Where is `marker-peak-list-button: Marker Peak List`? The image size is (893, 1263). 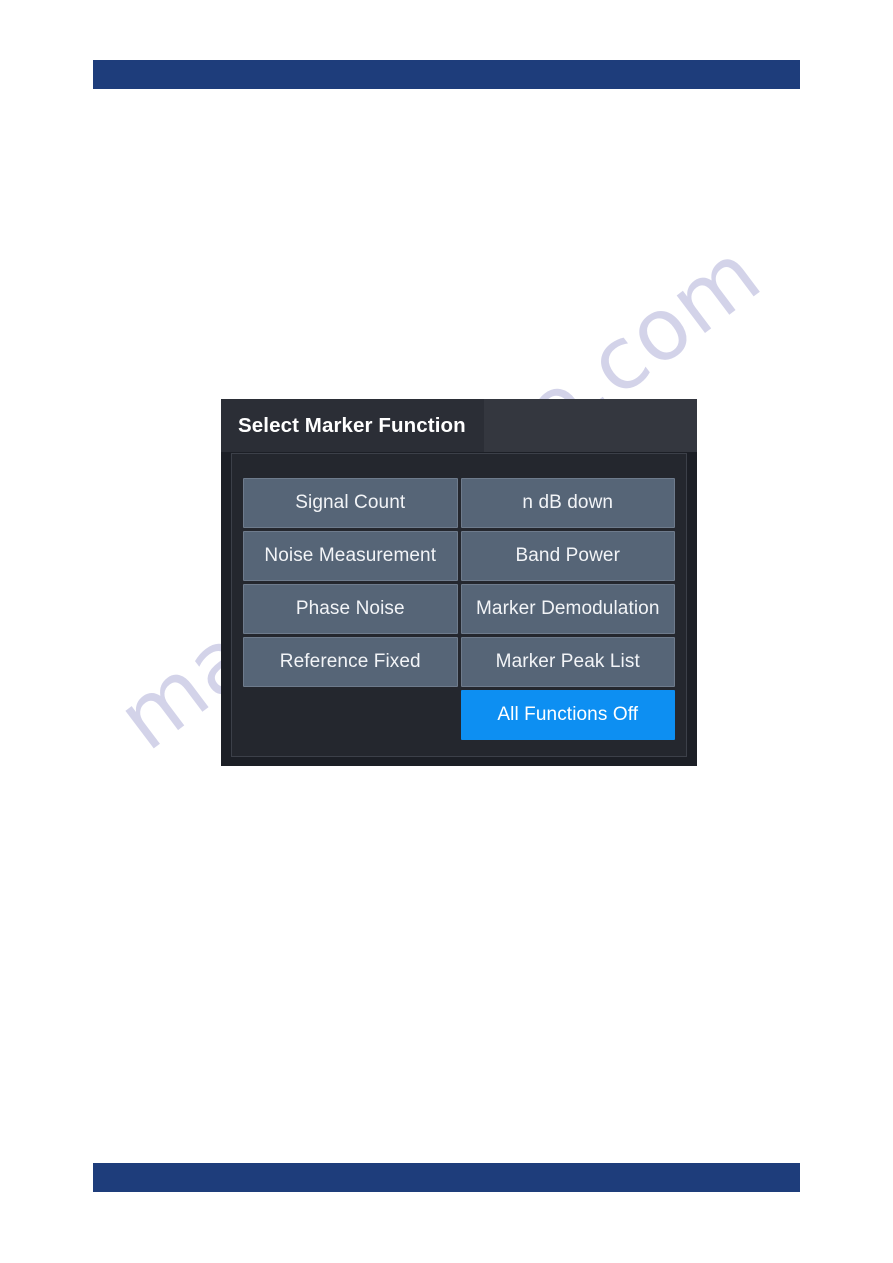 marker-peak-list-button: Marker Peak List is located at coordinates (567, 662).